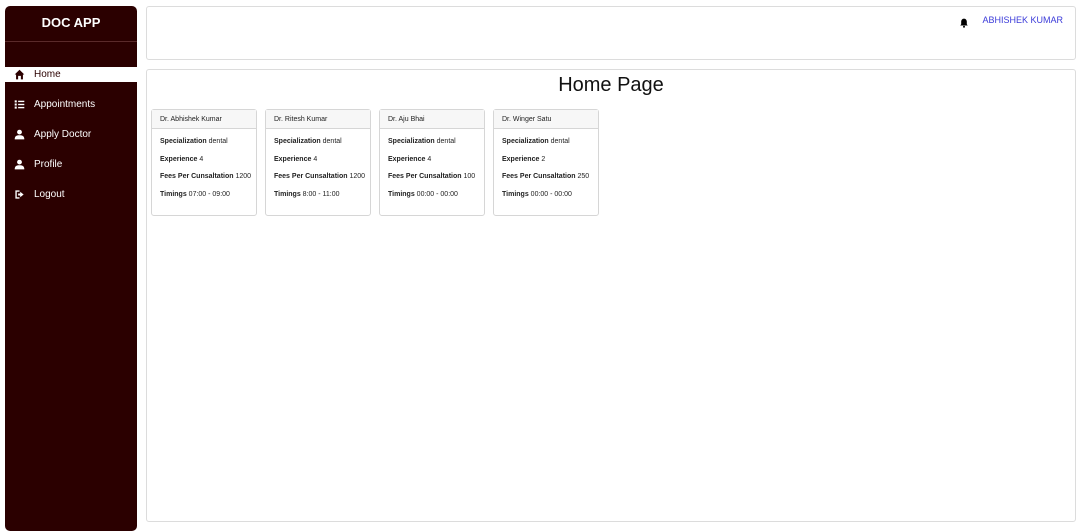 The width and height of the screenshot is (1080, 532). I want to click on doctor-name: Dr. Abhishek Kumar, so click(204, 119).